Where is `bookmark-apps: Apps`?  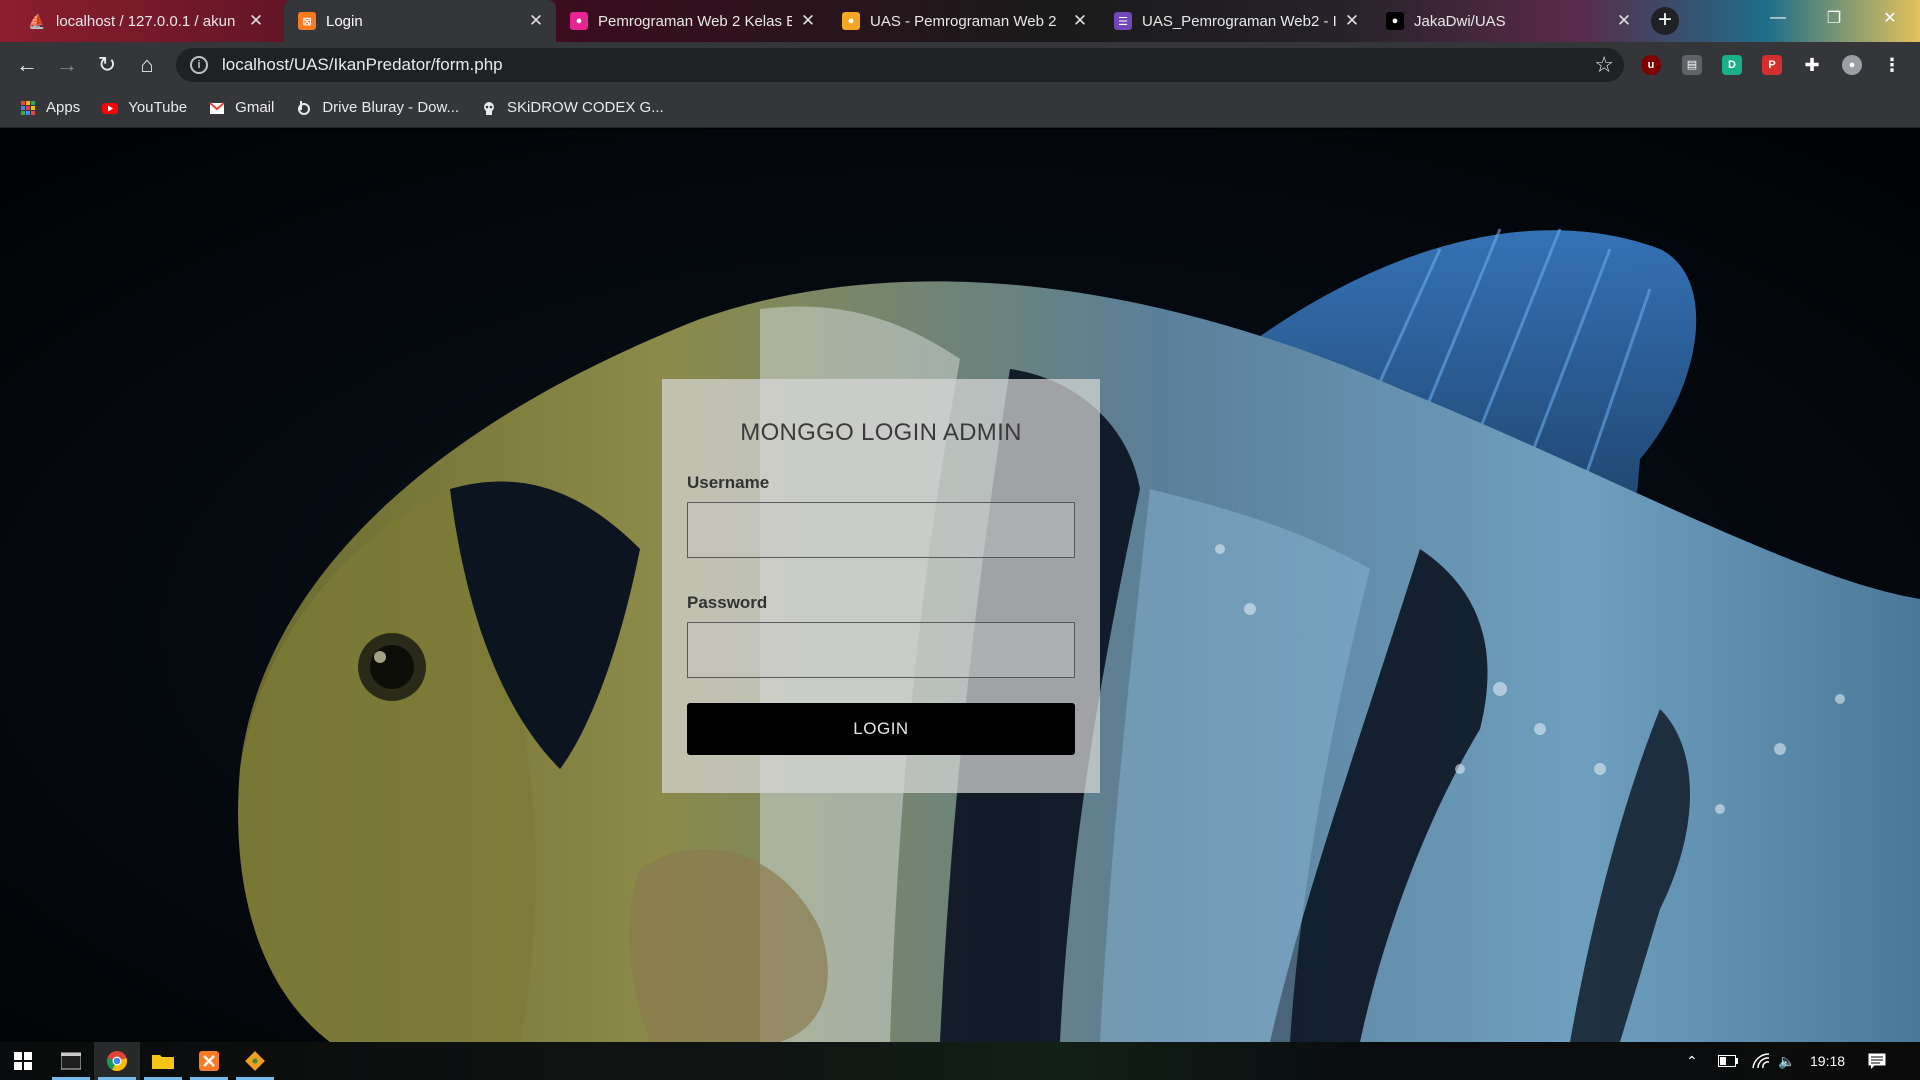
bookmark-apps: Apps is located at coordinates (50, 107).